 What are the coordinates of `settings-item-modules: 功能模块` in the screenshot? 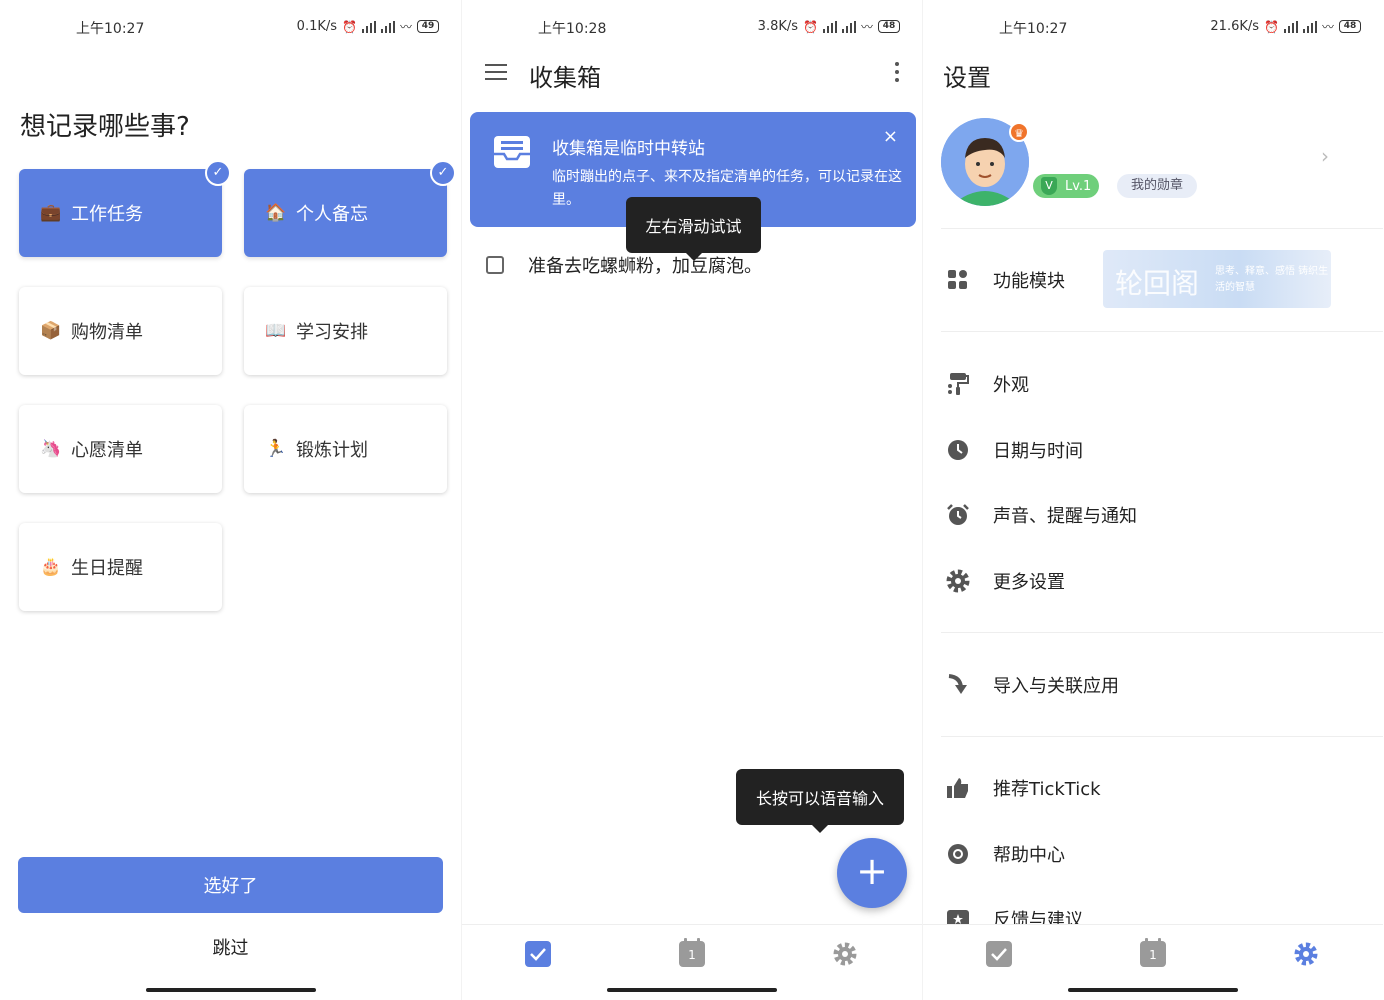 It's located at (1005, 280).